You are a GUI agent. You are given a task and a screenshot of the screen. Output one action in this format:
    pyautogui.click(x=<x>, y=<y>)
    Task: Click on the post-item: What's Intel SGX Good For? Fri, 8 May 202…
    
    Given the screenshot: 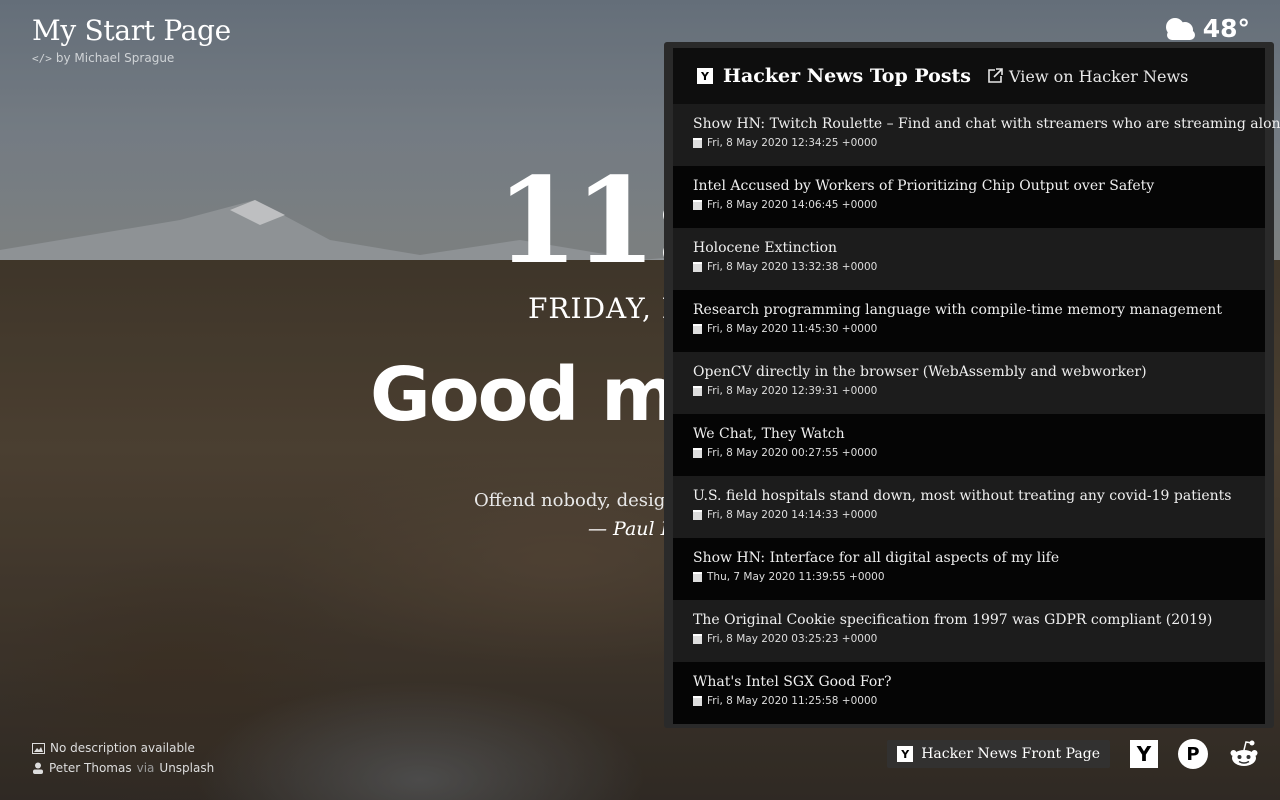 What is the action you would take?
    pyautogui.click(x=969, y=693)
    